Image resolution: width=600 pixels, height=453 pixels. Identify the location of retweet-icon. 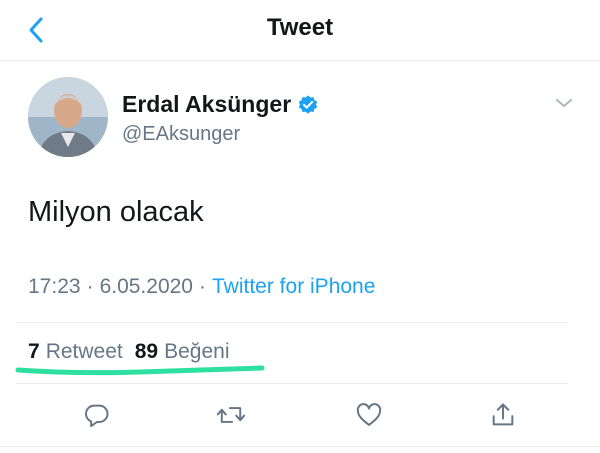
(231, 415).